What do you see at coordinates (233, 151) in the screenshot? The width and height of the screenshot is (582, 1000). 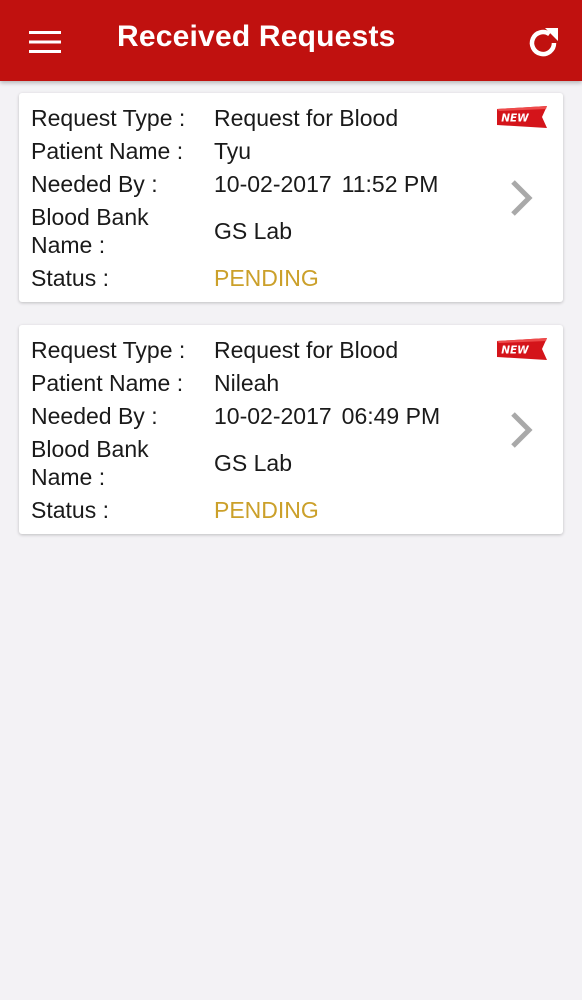 I see `patient-name-value: Tyu` at bounding box center [233, 151].